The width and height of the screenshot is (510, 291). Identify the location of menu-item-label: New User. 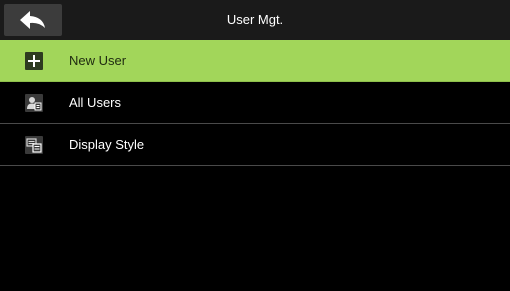
(98, 60).